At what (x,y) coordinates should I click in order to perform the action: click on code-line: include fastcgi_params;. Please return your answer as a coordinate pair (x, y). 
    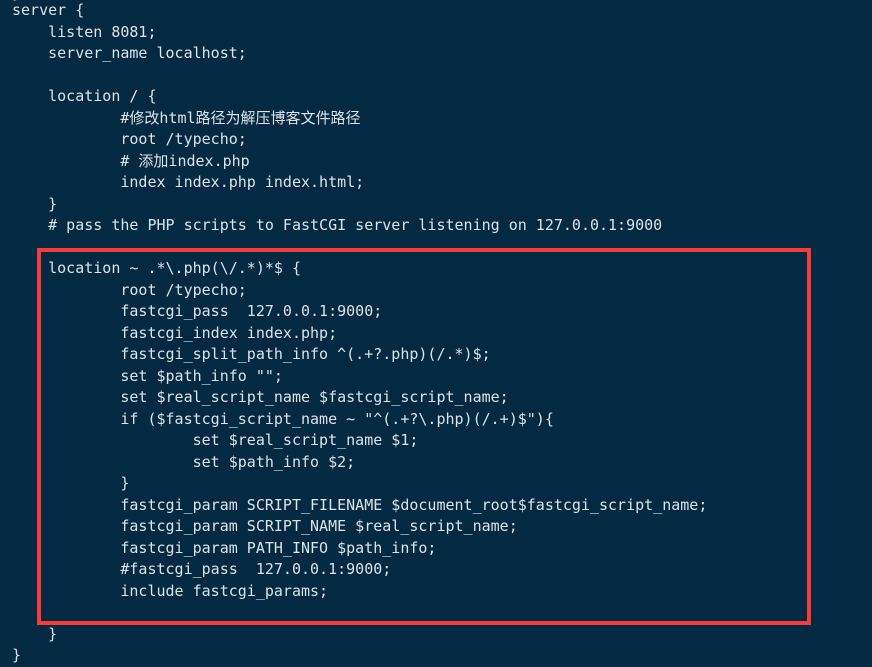
    Looking at the image, I should click on (170, 590).